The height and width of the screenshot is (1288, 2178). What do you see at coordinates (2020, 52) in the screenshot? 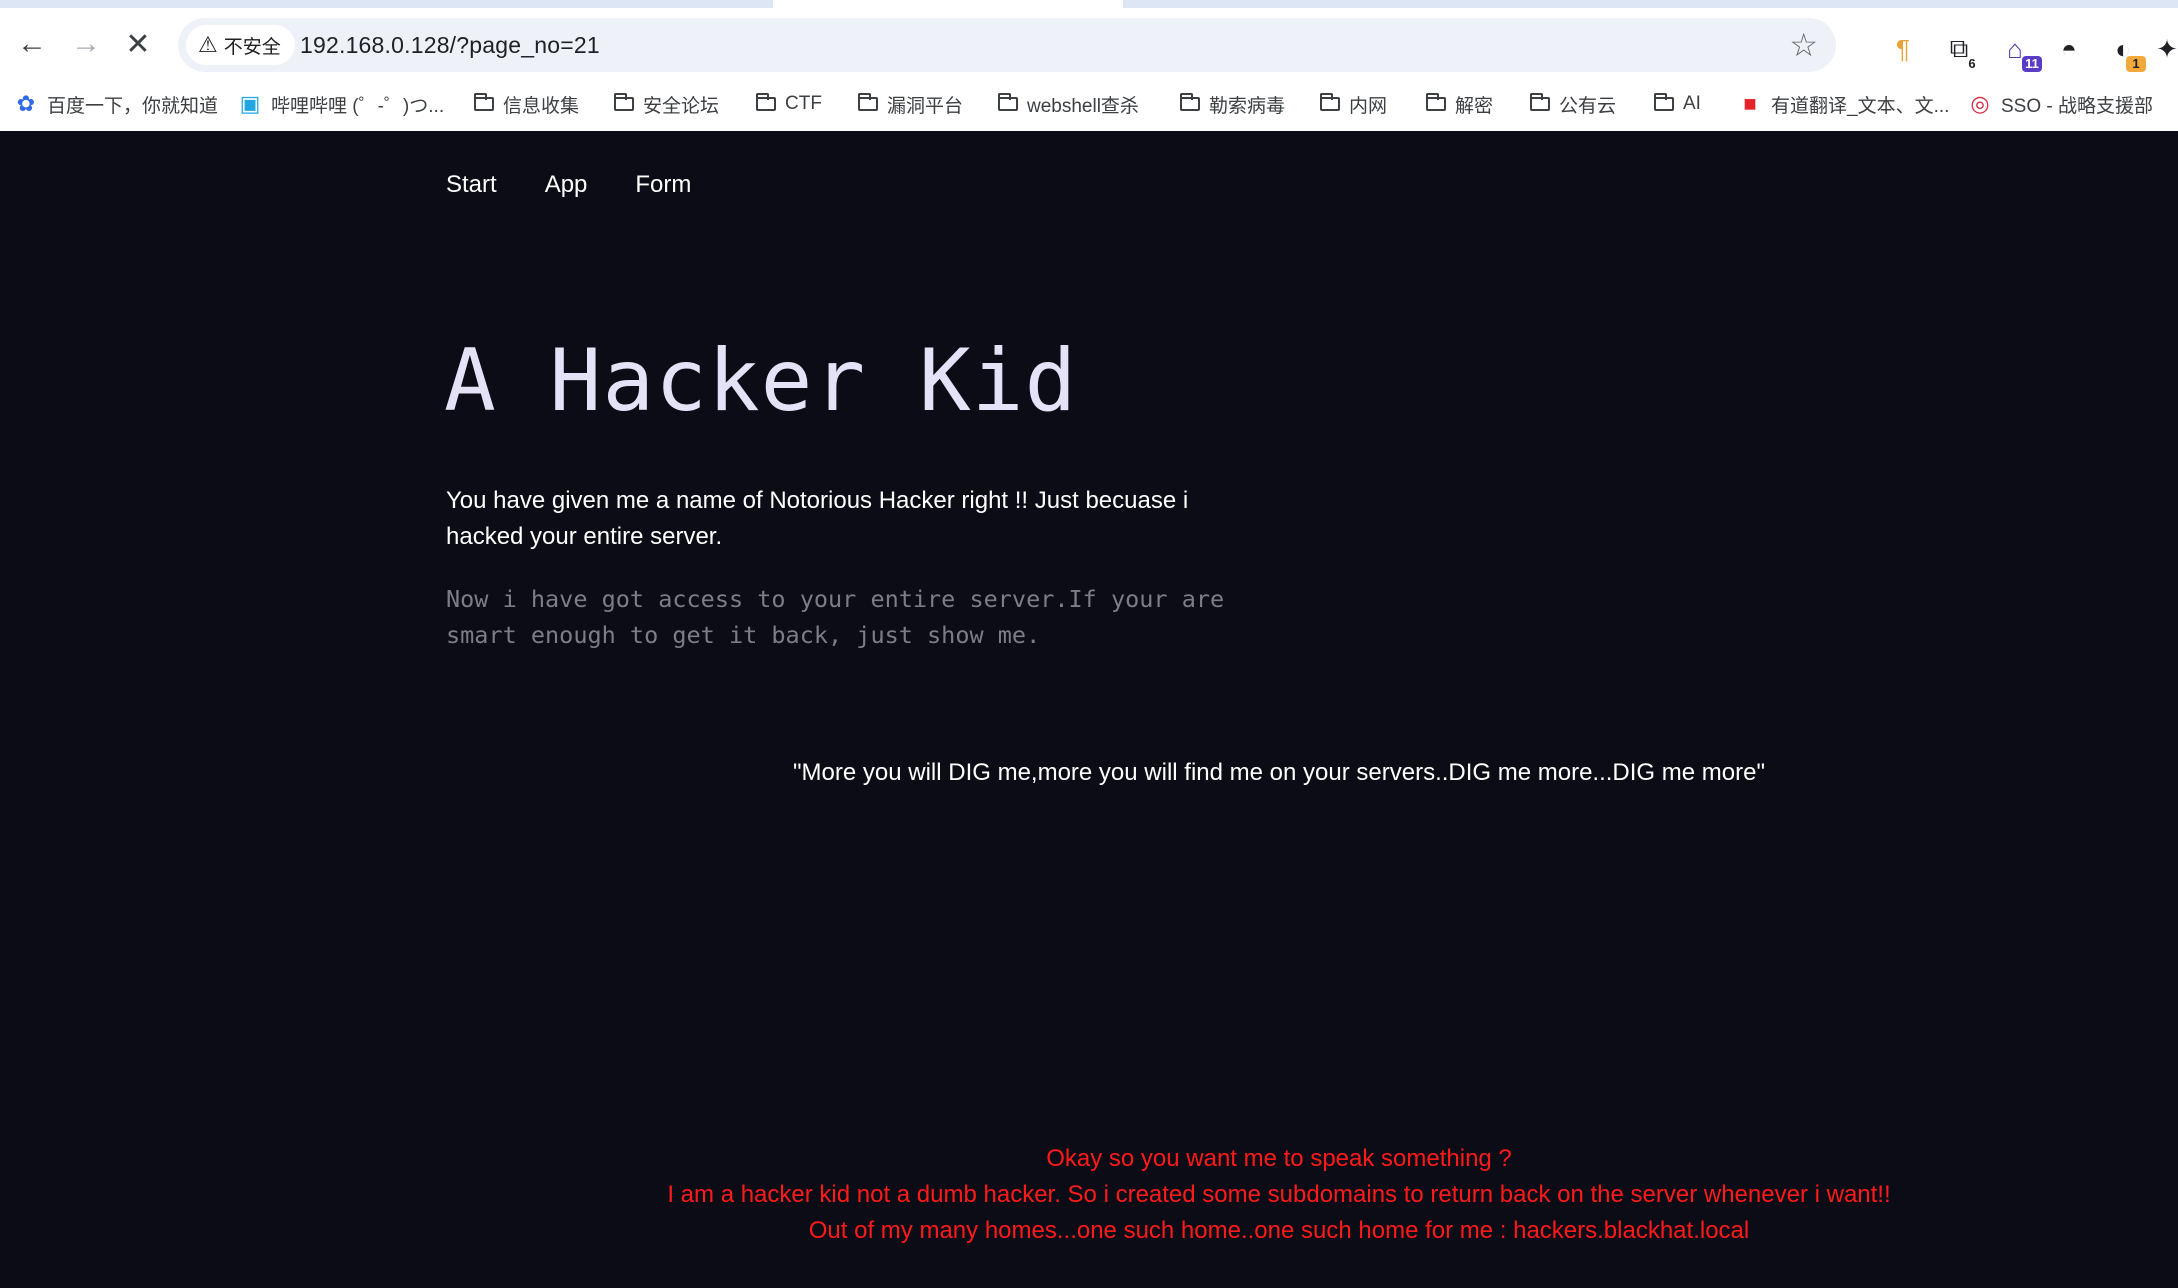
I see `house-extension-icon: ⌂ 11` at bounding box center [2020, 52].